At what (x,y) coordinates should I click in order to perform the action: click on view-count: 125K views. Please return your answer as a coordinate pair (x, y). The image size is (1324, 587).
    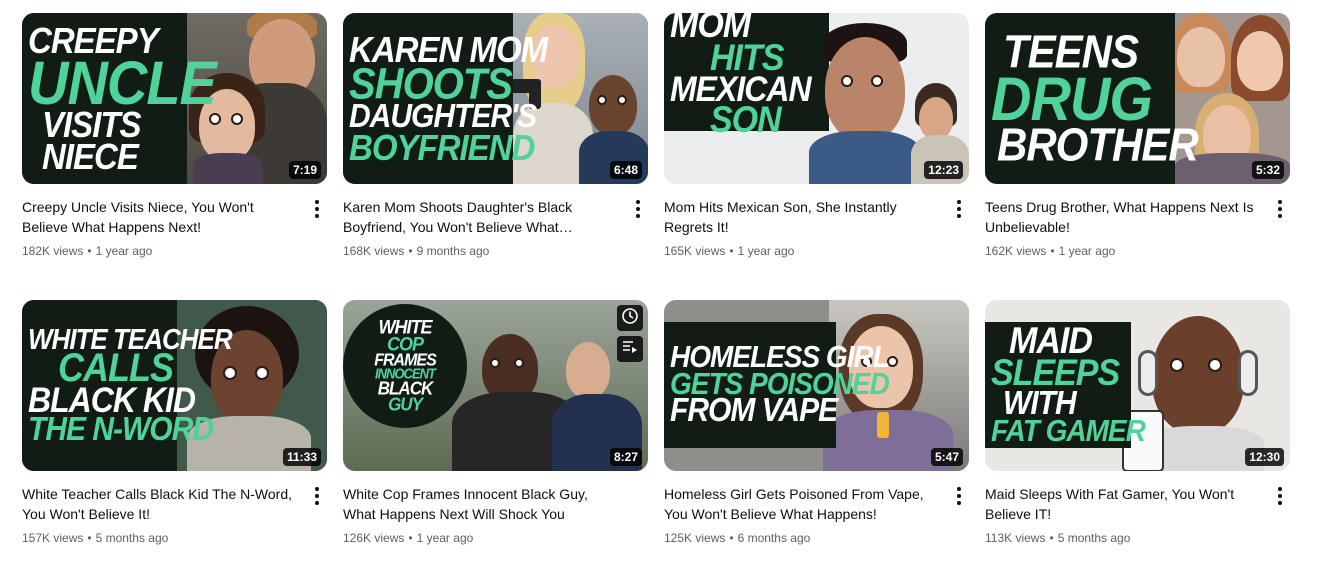
    Looking at the image, I should click on (695, 538).